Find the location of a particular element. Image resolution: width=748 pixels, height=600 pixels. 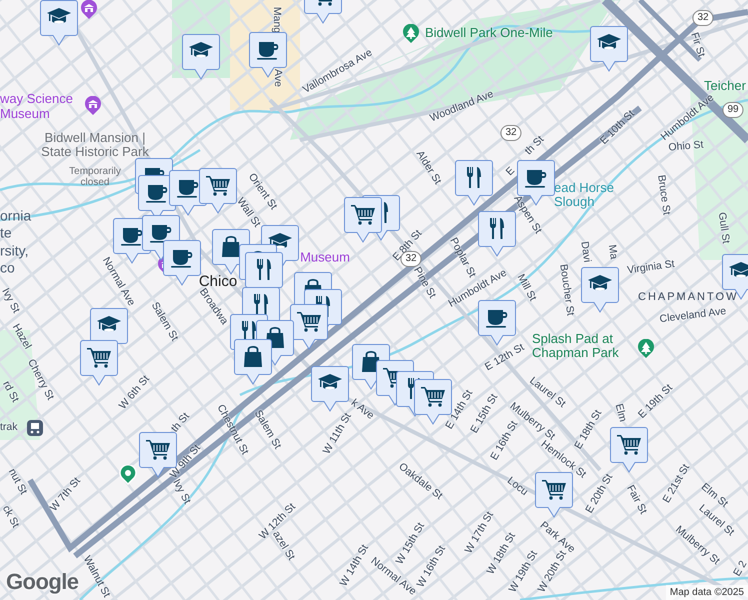

street-label: nut St is located at coordinates (17, 482).